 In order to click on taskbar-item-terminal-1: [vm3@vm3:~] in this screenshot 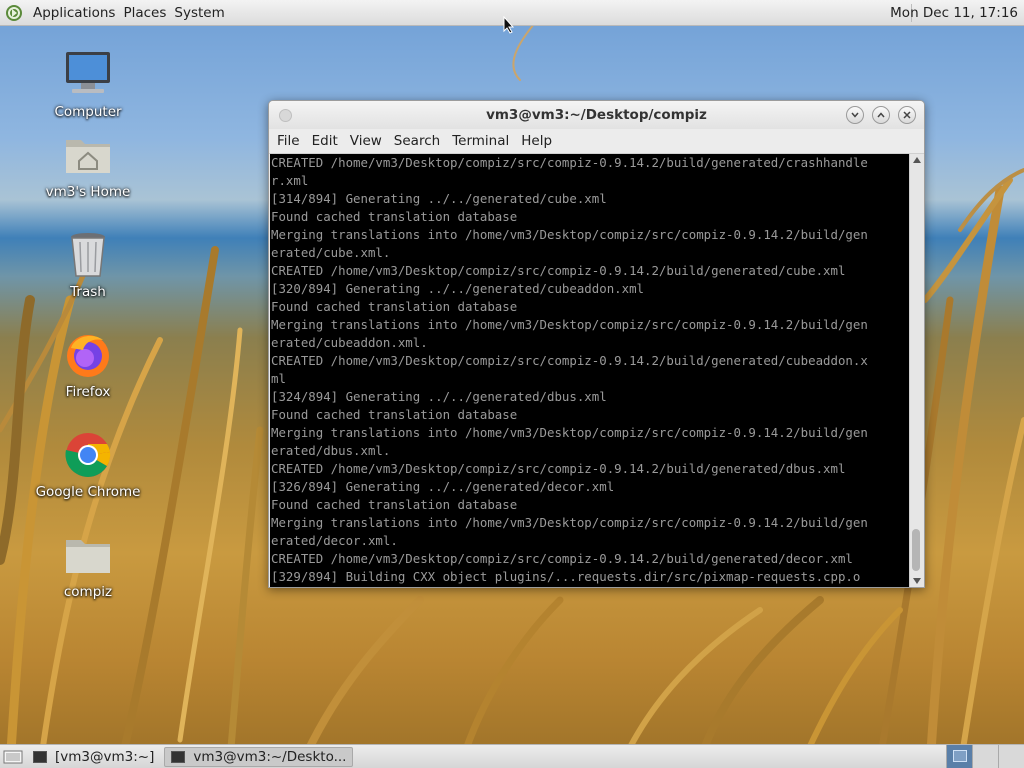, I will do `click(93, 757)`.